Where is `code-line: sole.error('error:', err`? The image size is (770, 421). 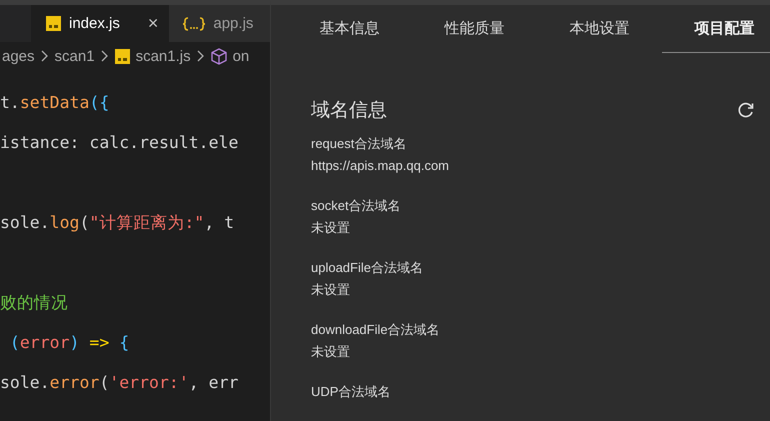
code-line: sole.error('error:', err is located at coordinates (119, 382).